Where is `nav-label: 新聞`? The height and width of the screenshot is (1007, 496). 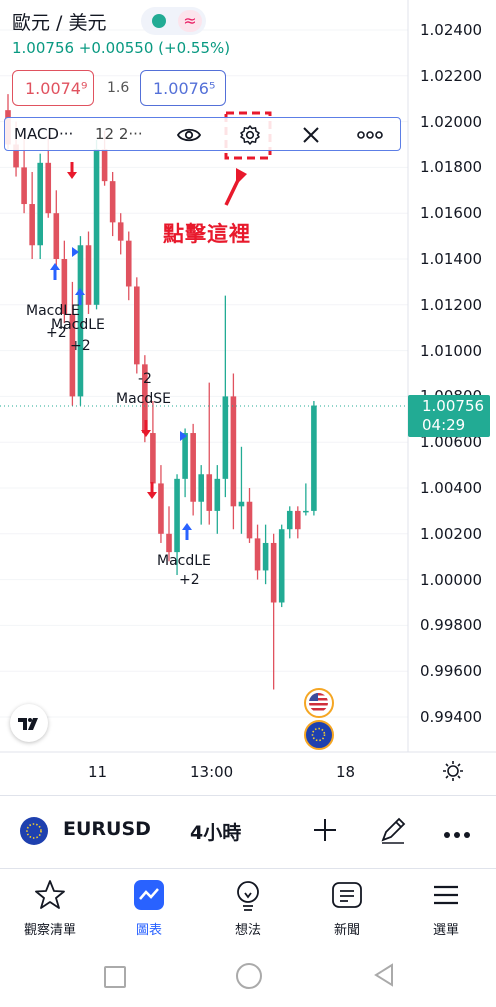
nav-label: 新聞 is located at coordinates (346, 930).